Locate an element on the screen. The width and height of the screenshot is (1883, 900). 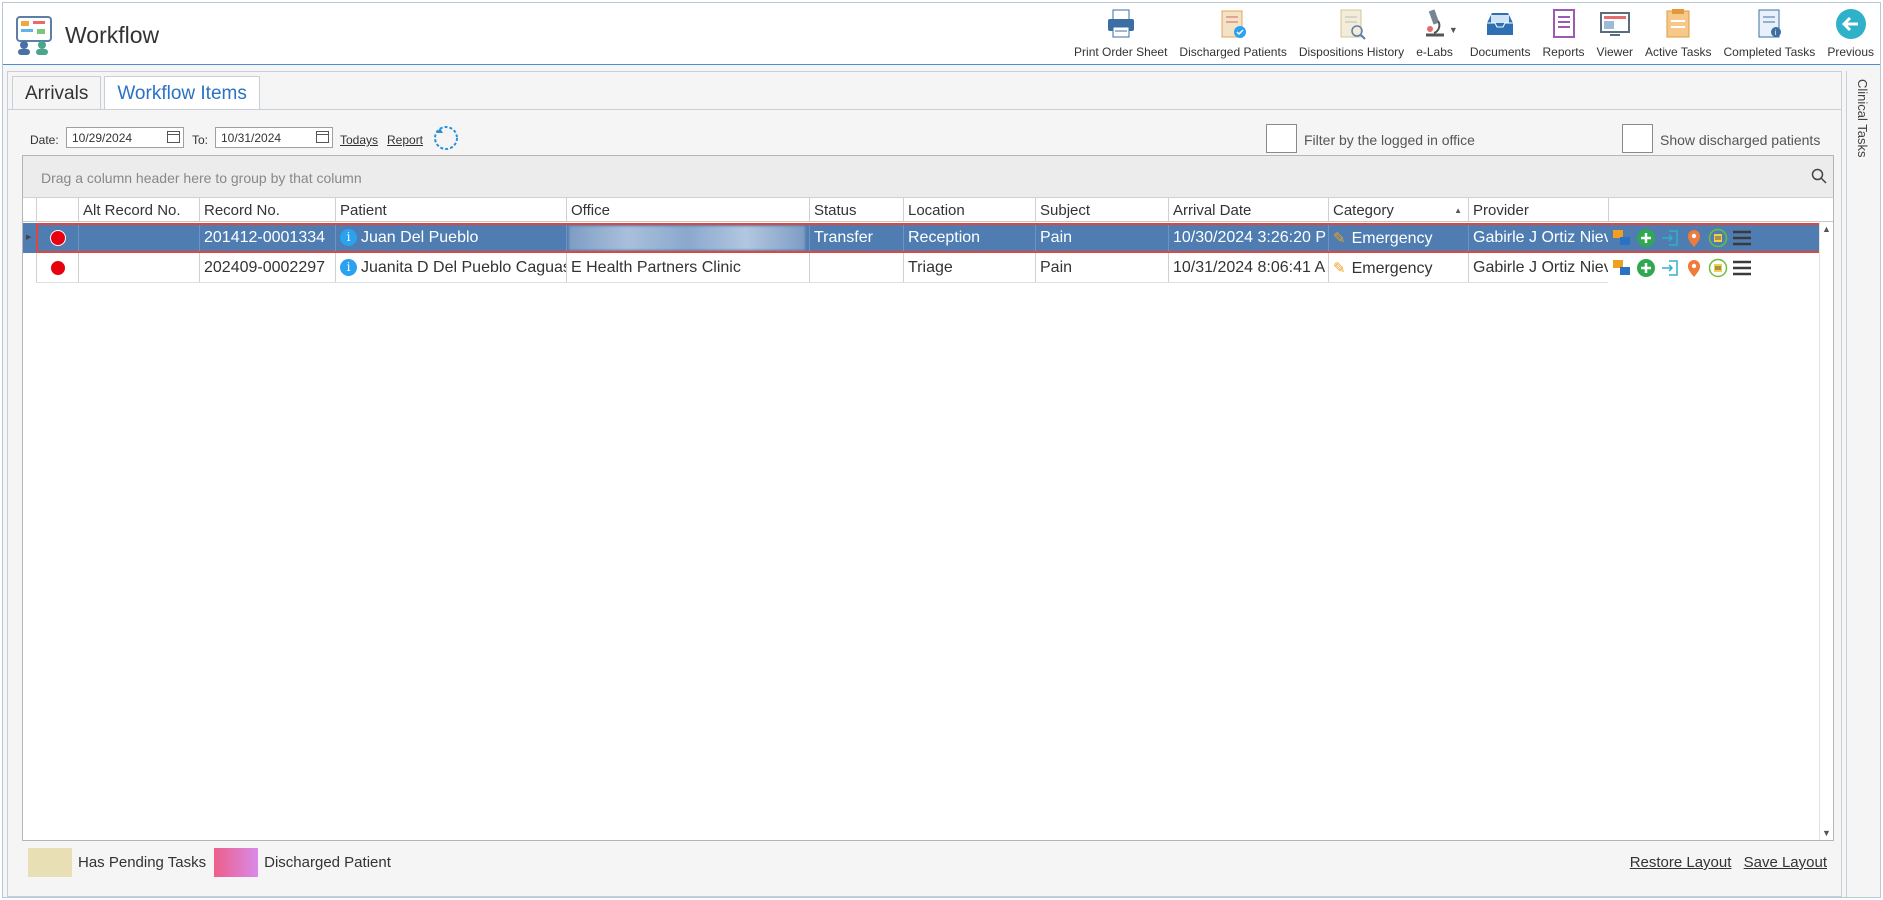
microscope-icon is located at coordinates (1435, 24).